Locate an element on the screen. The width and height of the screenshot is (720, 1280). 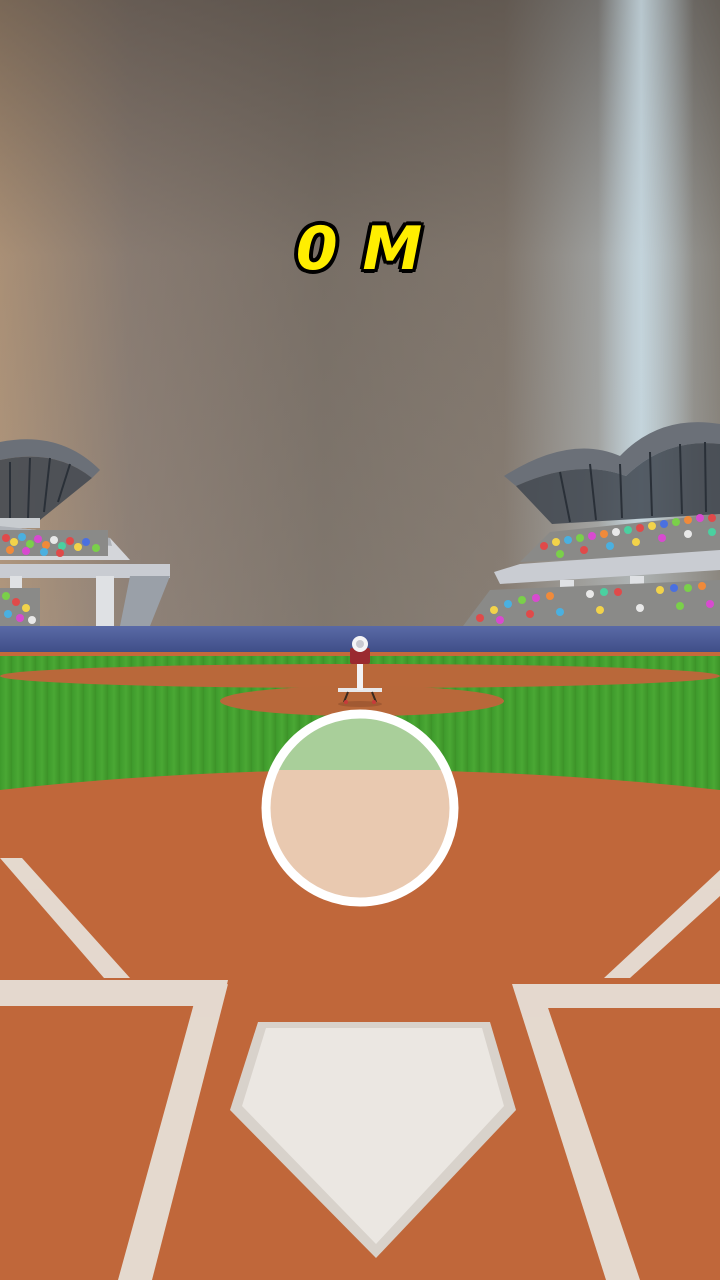
batting-target-icon is located at coordinates (360, 808).